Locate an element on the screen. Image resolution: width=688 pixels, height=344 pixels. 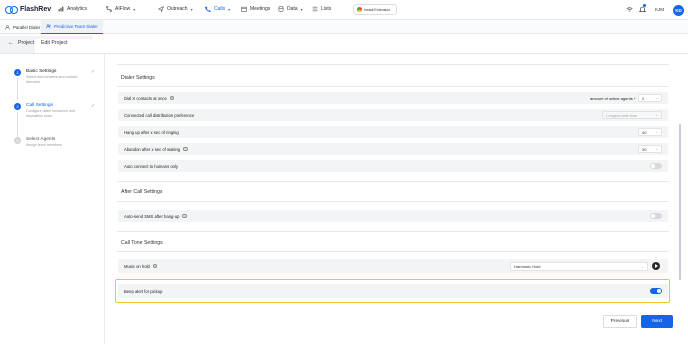
app-logo: FlashRev is located at coordinates (28, 9).